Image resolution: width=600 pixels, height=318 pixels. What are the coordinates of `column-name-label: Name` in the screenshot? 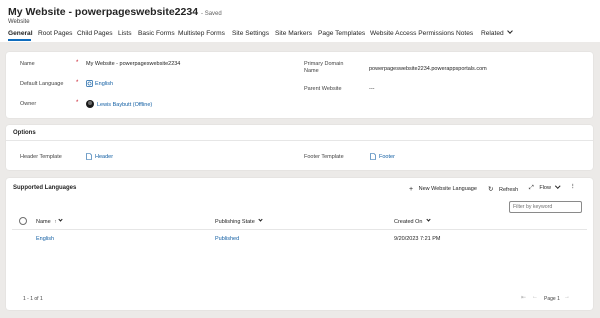 It's located at (43, 222).